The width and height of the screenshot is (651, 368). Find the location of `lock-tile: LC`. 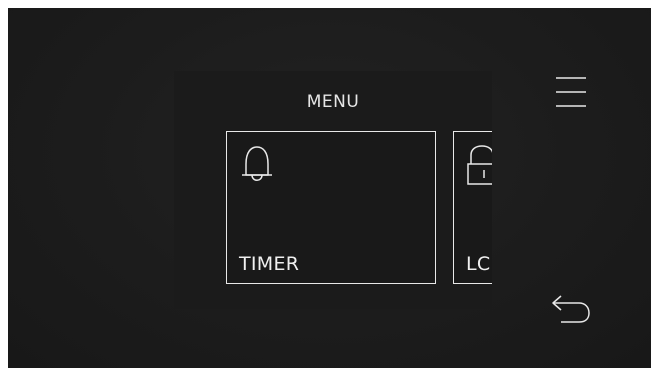

lock-tile: LC is located at coordinates (472, 207).